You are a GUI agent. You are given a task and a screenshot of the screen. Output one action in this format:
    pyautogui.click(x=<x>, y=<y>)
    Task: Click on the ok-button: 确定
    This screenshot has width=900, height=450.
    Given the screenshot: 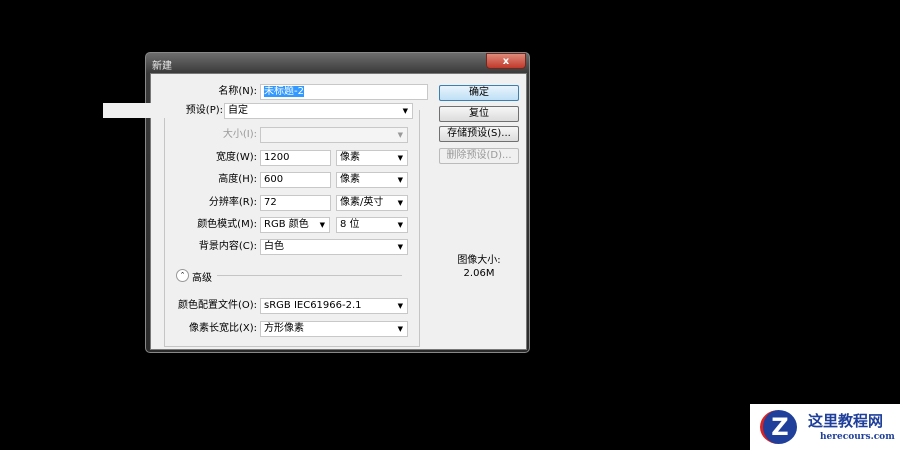 What is the action you would take?
    pyautogui.click(x=479, y=93)
    